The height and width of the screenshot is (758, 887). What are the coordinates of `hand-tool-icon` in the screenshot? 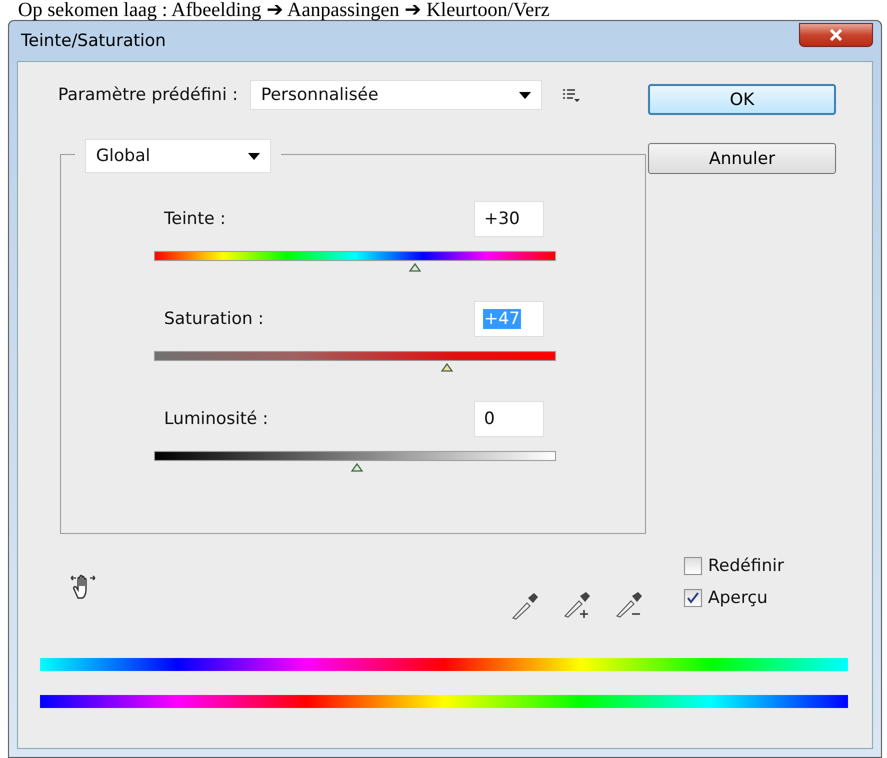 It's located at (83, 587).